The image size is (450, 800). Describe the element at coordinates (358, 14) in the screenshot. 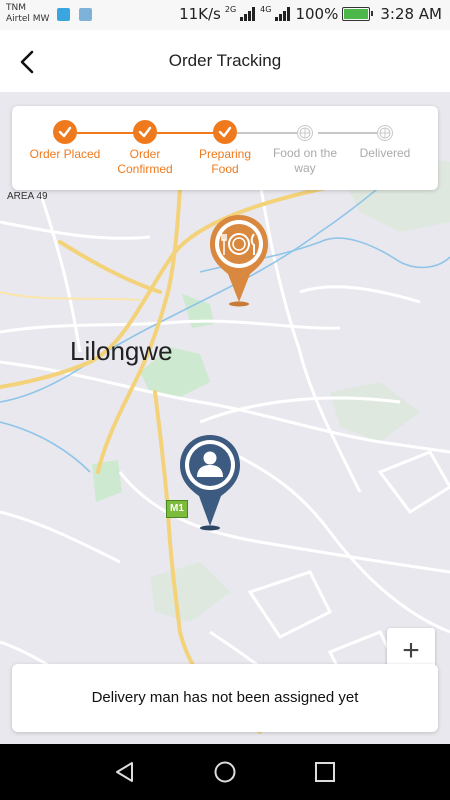

I see `battery-icon` at that location.